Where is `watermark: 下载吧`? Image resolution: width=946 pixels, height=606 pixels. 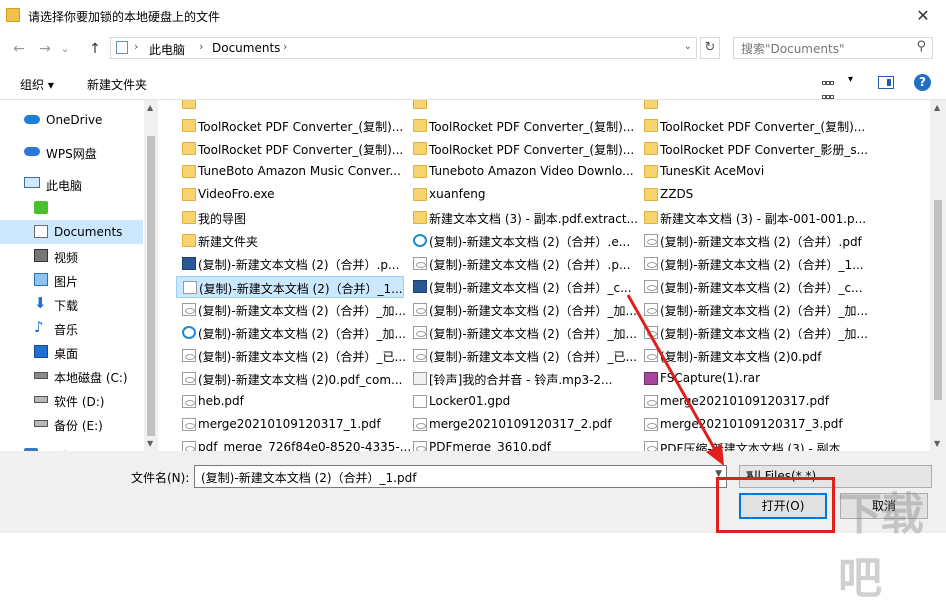 watermark: 下载吧 is located at coordinates (881, 546).